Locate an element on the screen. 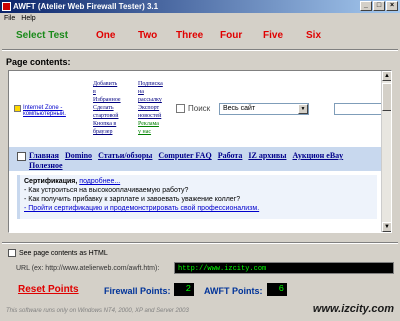 The width and height of the screenshot is (400, 321). search-label: Поиск is located at coordinates (199, 108).